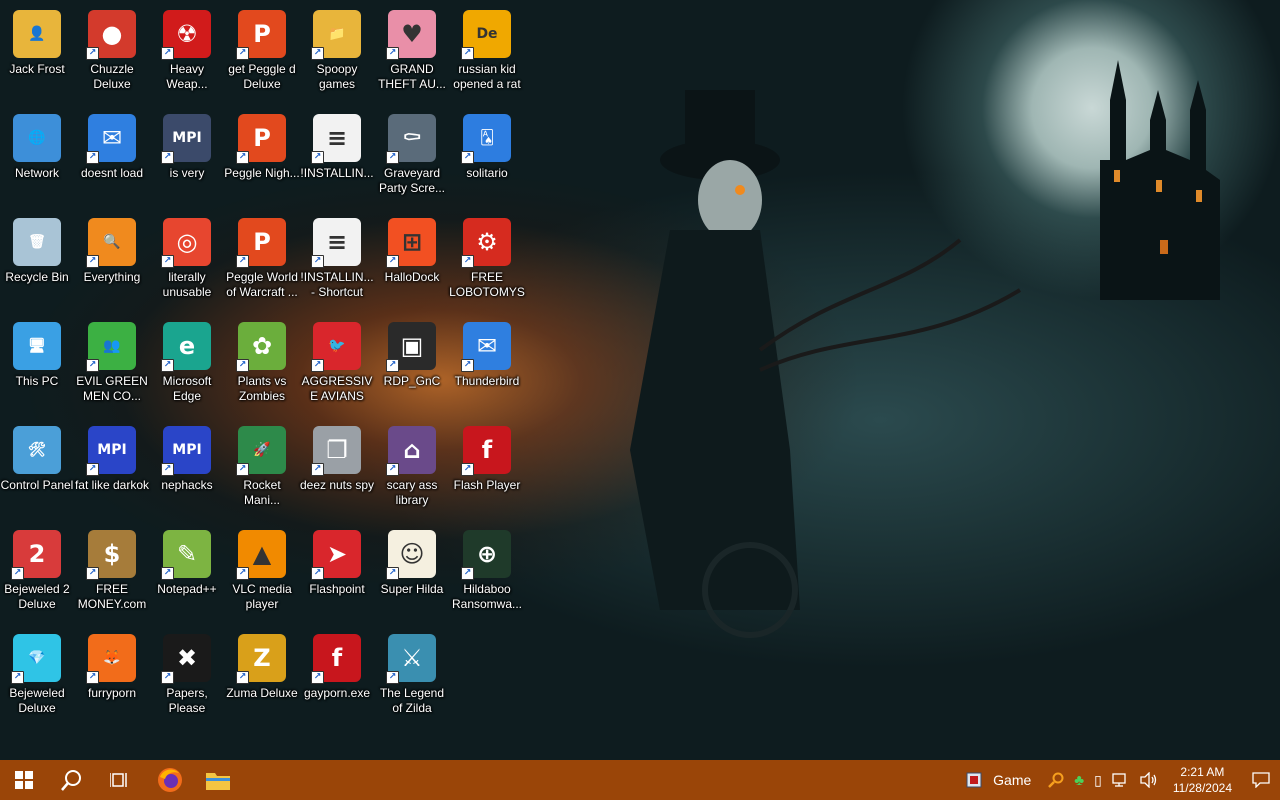  I want to click on icon-glyph: ⚰, so click(412, 138).